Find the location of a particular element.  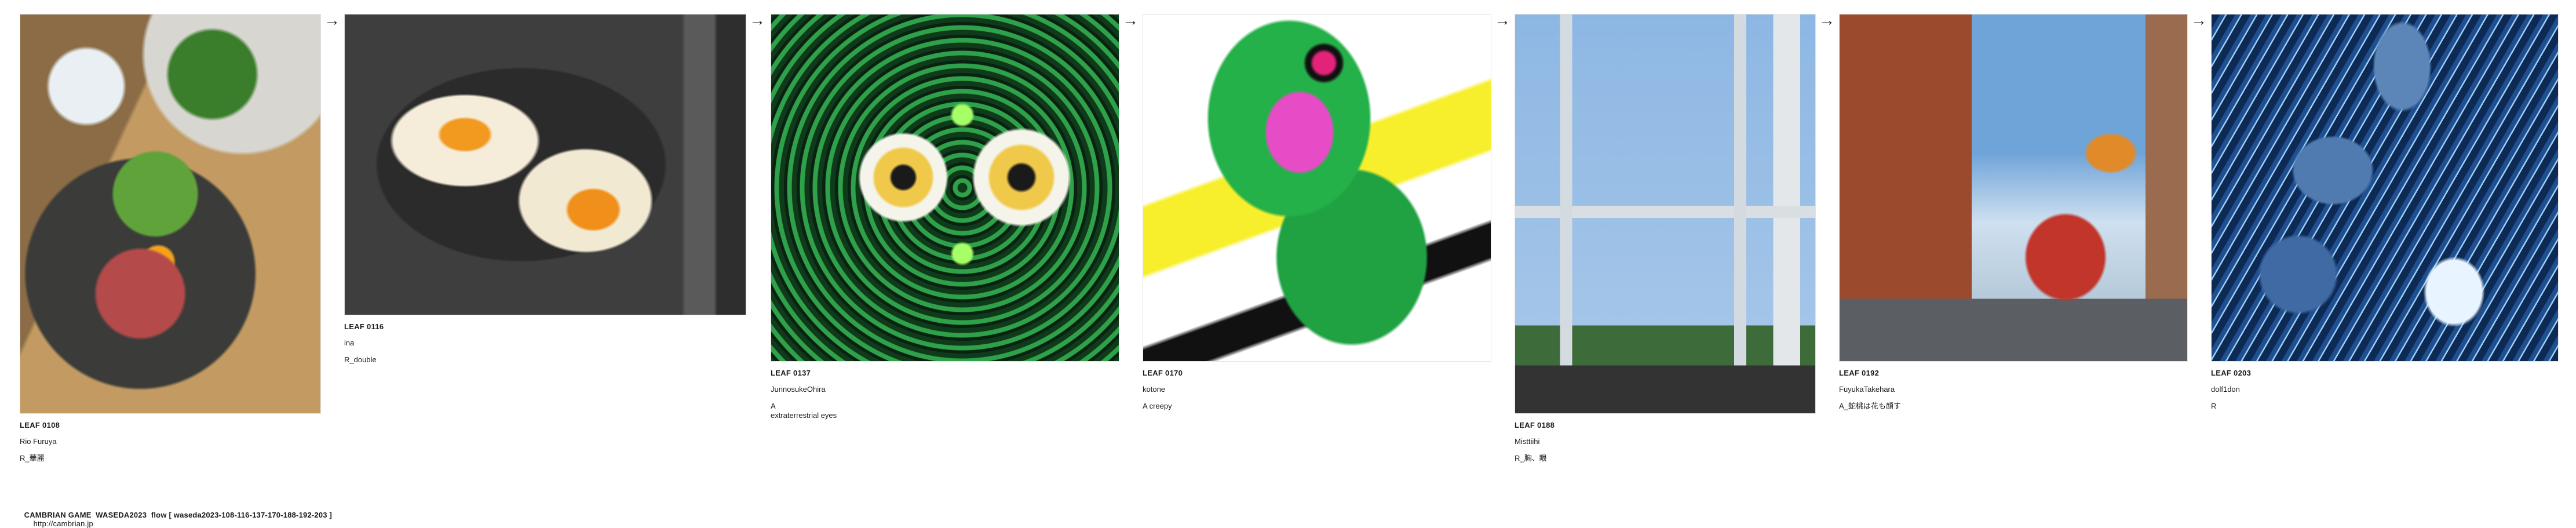

leaf-title: LEAF 0108 is located at coordinates (40, 425).